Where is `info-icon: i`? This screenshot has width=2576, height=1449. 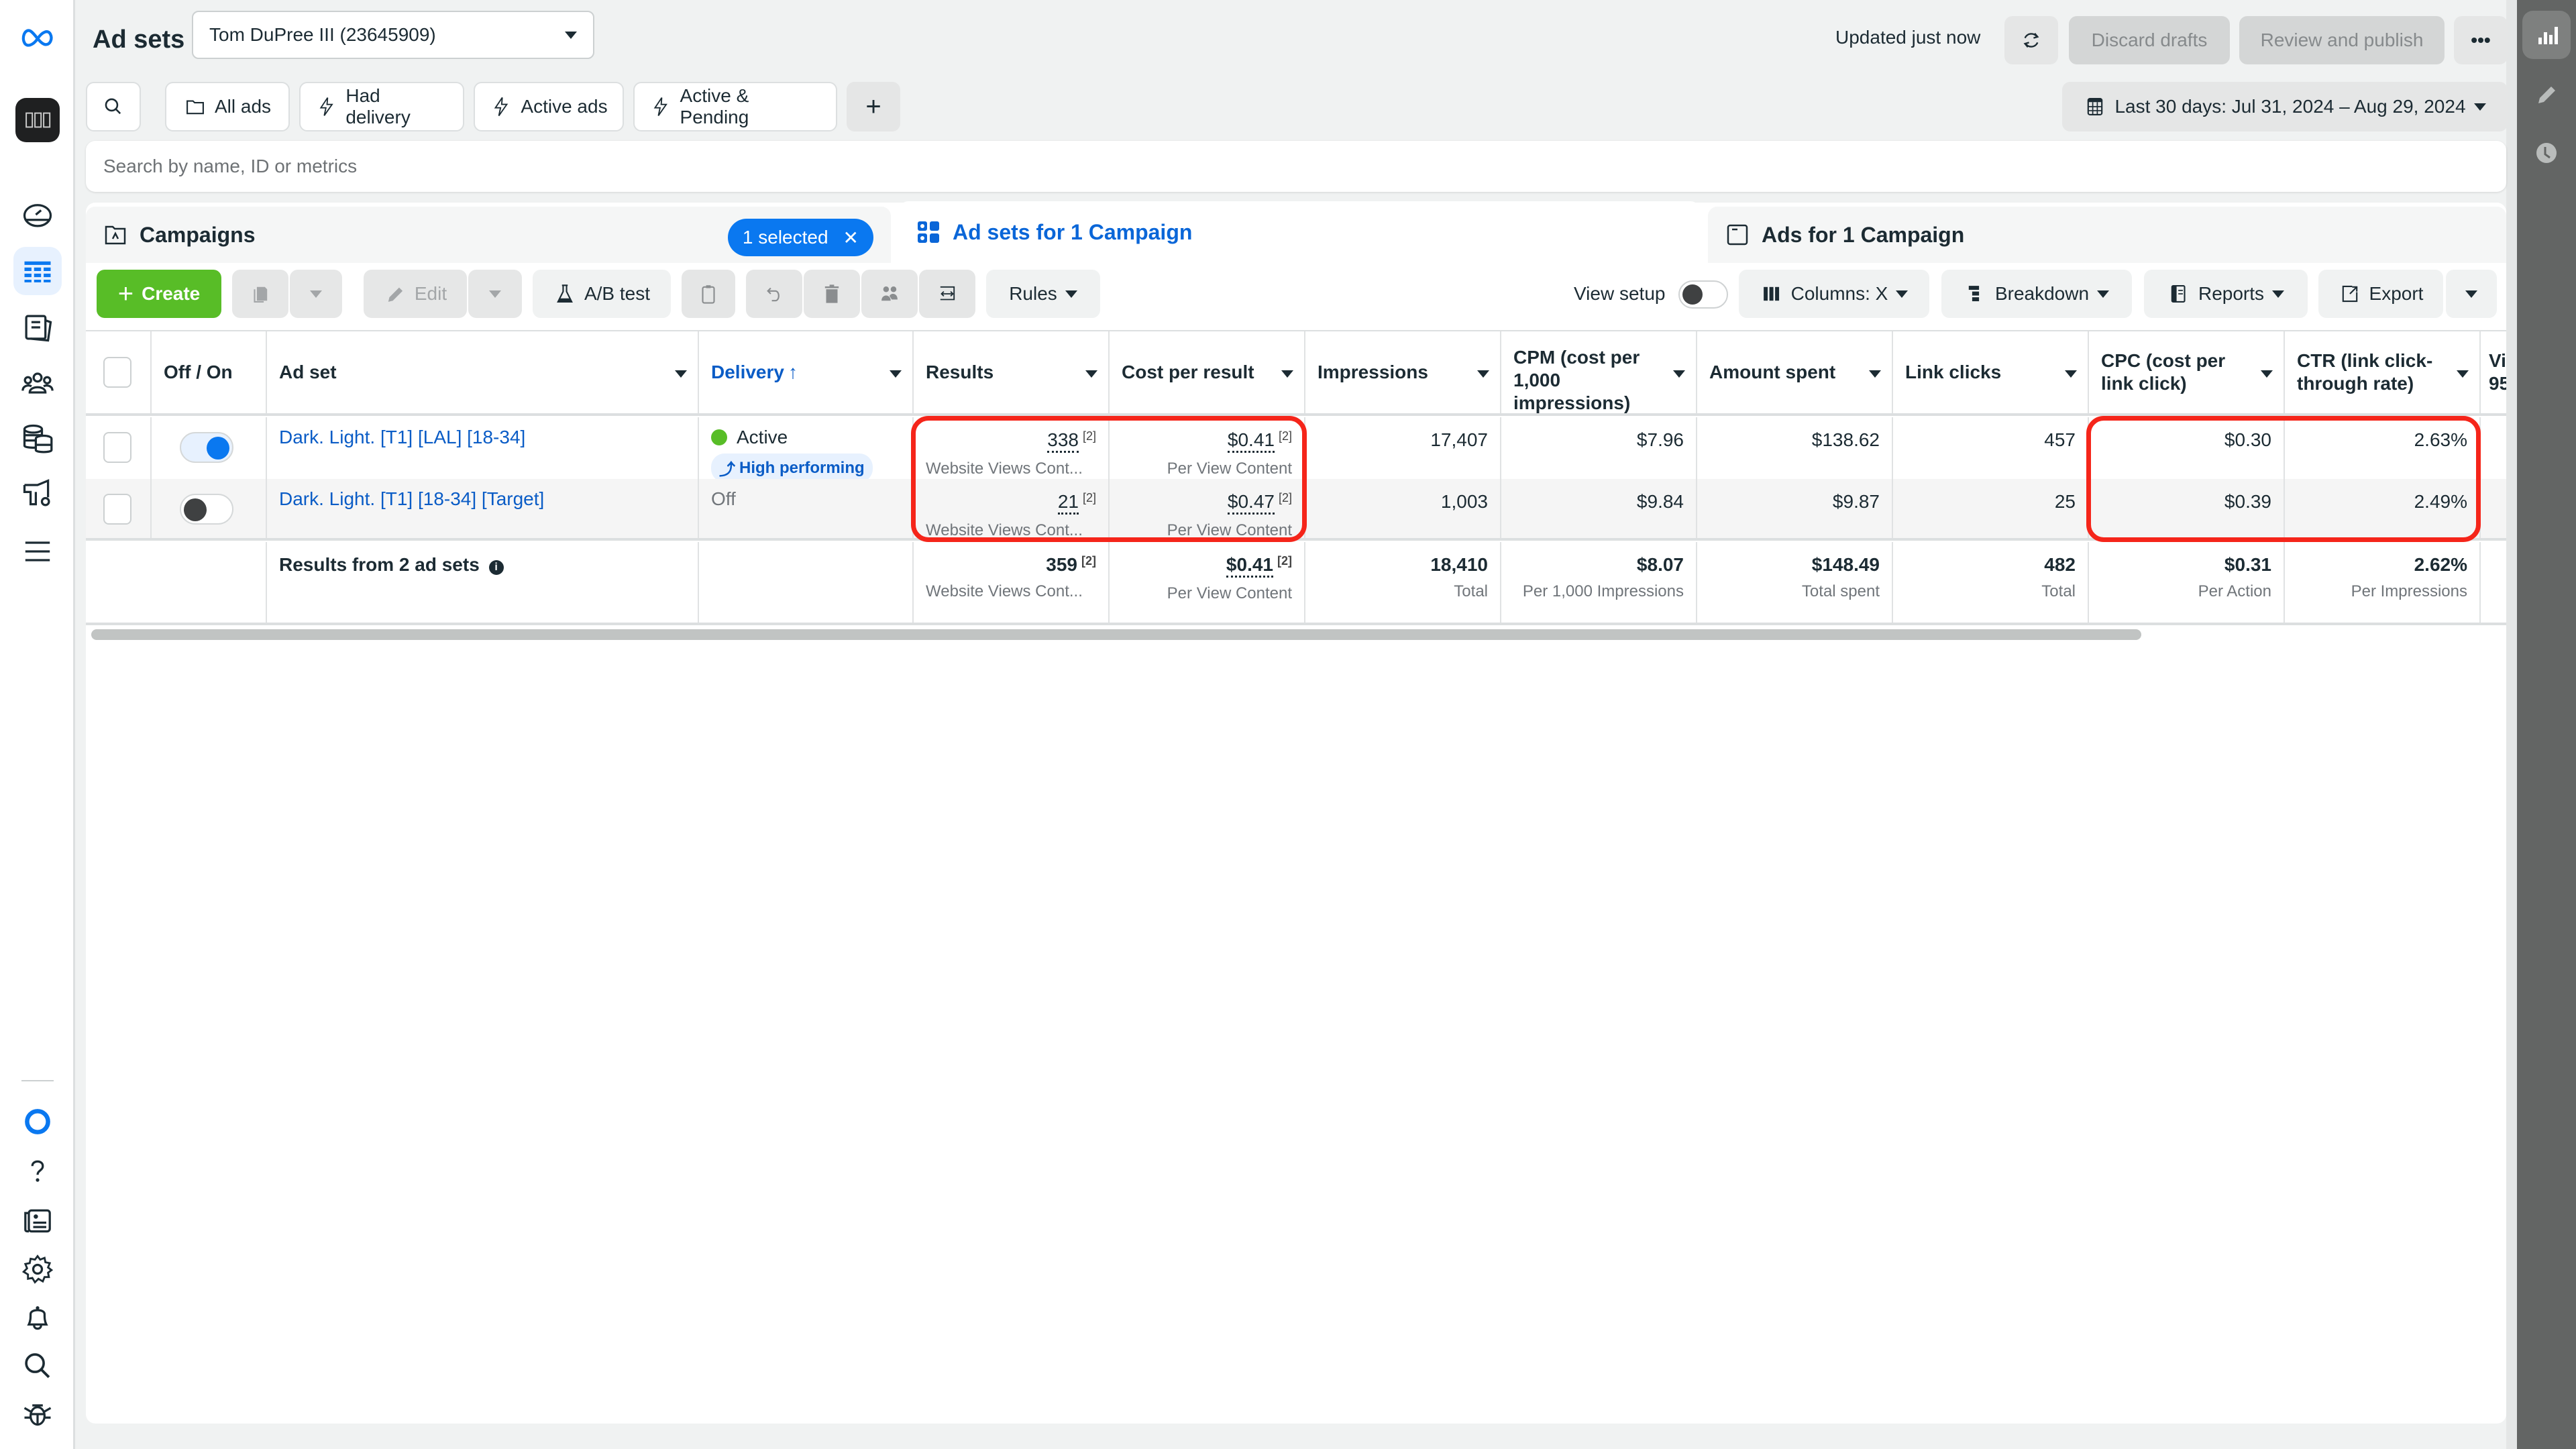
info-icon: i is located at coordinates (496, 567).